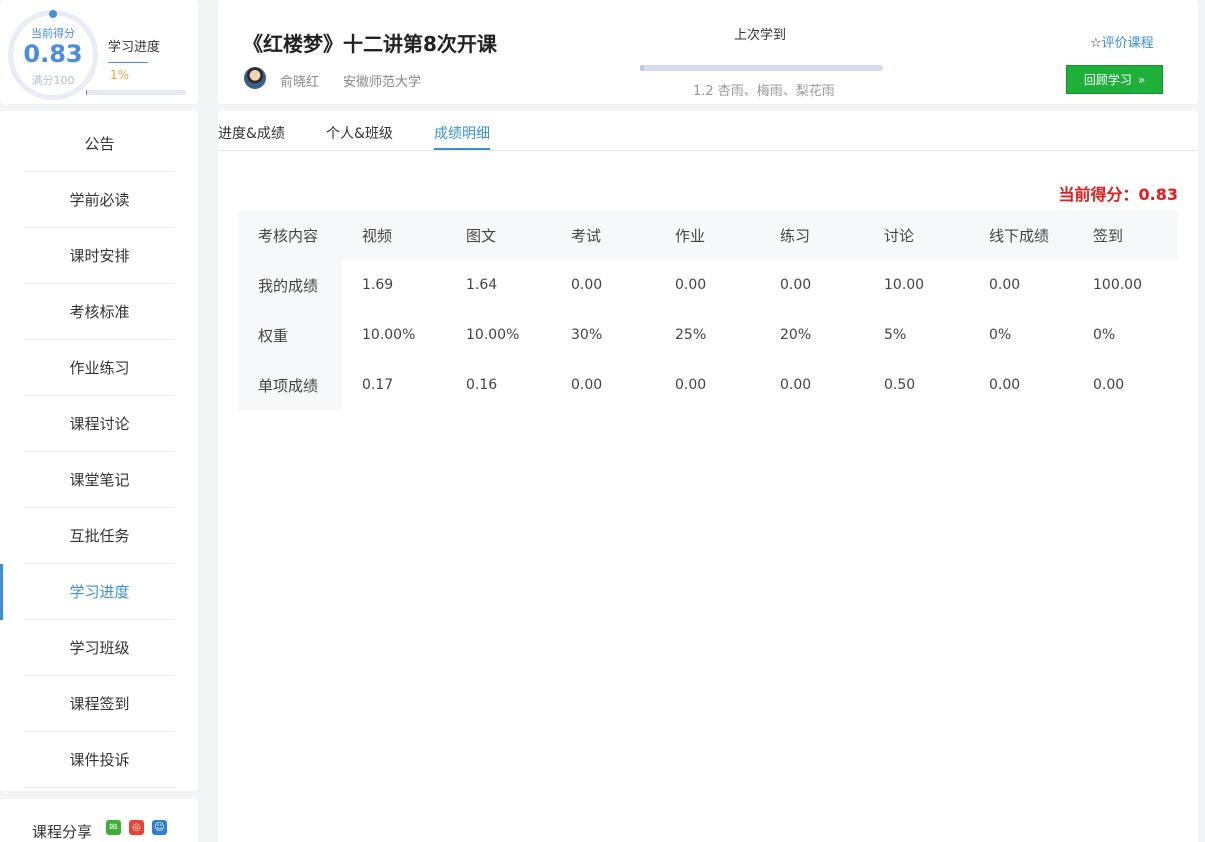 This screenshot has width=1205, height=842. What do you see at coordinates (895, 335) in the screenshot?
I see `table-cell: 5%` at bounding box center [895, 335].